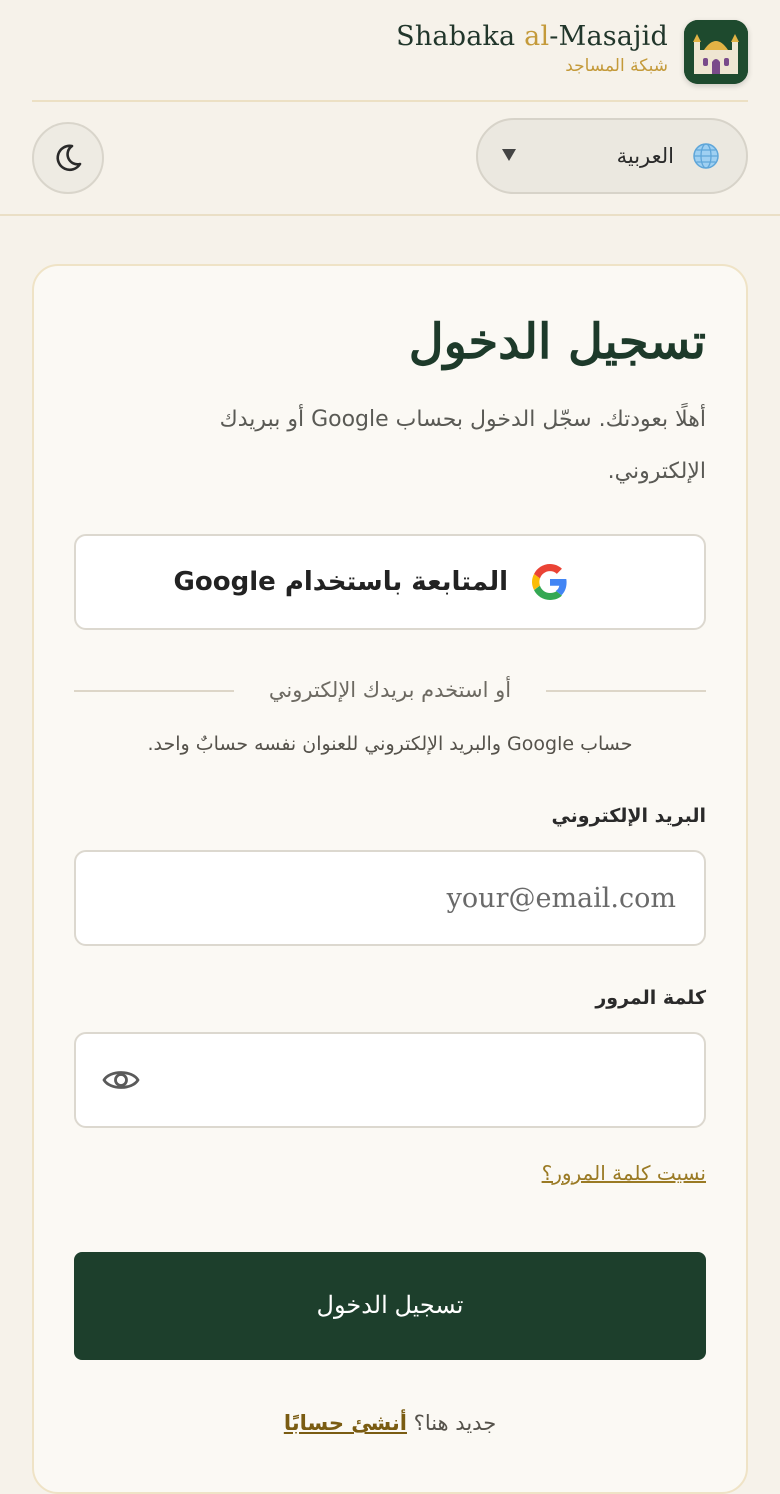 The width and height of the screenshot is (780, 1494). I want to click on password-field-box, so click(390, 1080).